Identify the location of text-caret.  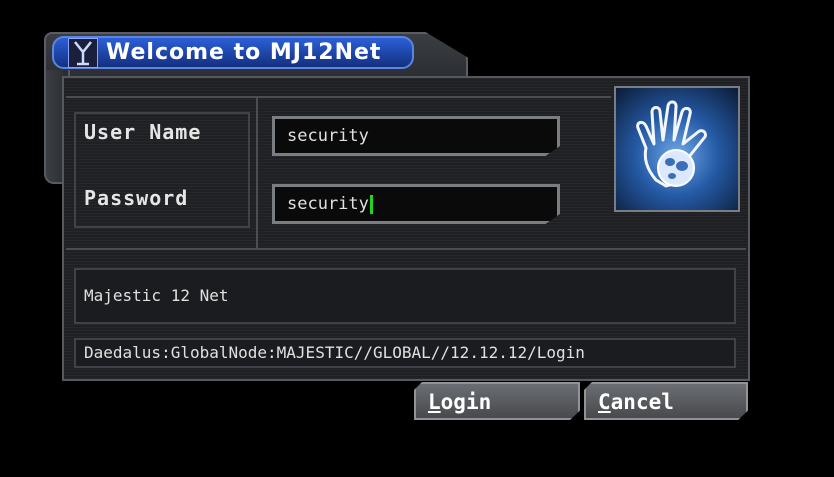
(371, 204).